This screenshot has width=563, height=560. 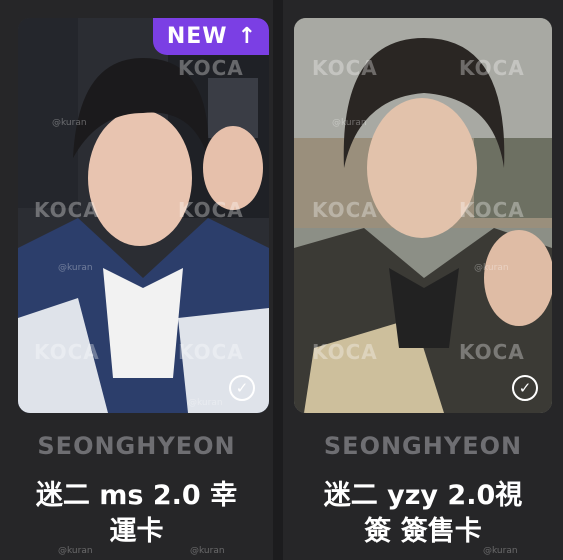 What do you see at coordinates (197, 36) in the screenshot?
I see `new-badge-label: NEW` at bounding box center [197, 36].